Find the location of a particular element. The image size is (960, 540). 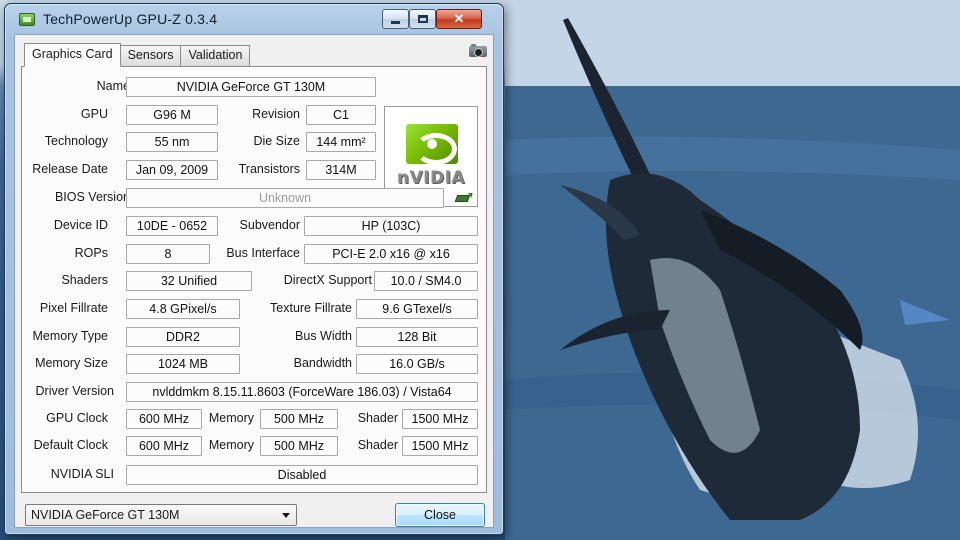

texture-fillrate-label: Texture Fillrate is located at coordinates (311, 308).